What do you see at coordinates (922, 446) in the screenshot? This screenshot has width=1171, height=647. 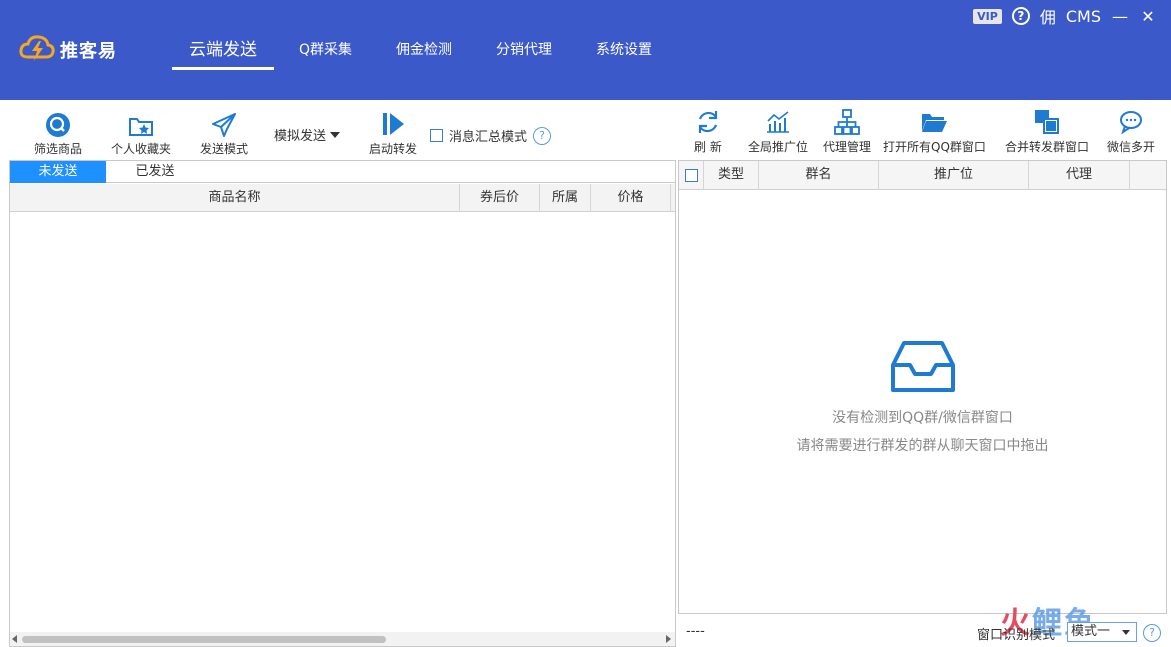 I see `empty-message-hint: 请将需要进行群发的群从聊天窗口中拖出` at bounding box center [922, 446].